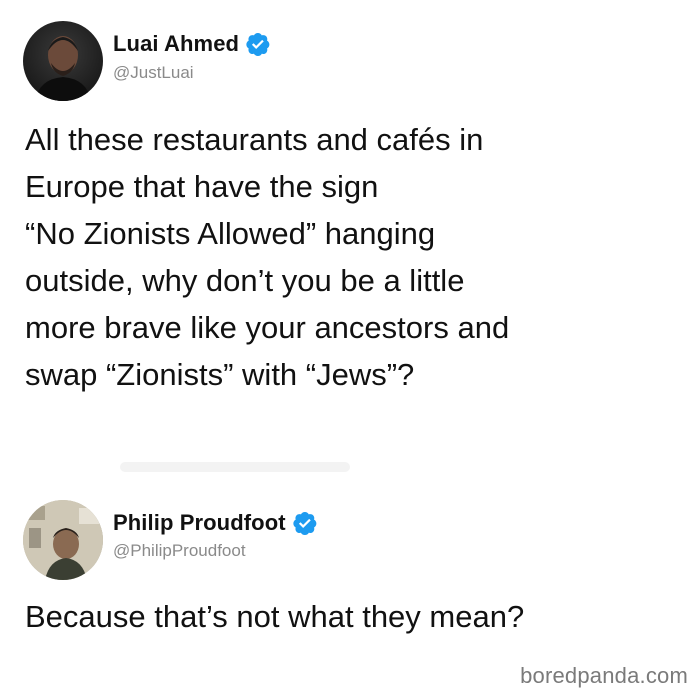 Image resolution: width=700 pixels, height=700 pixels. Describe the element at coordinates (179, 551) in the screenshot. I see `handle: @PhilipProudfoot` at that location.